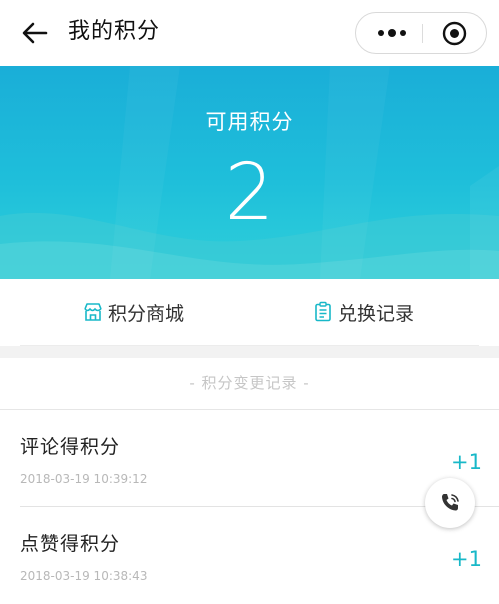 The image size is (499, 604). Describe the element at coordinates (249, 383) in the screenshot. I see `points-history-title: - 积分变更记录 -` at that location.